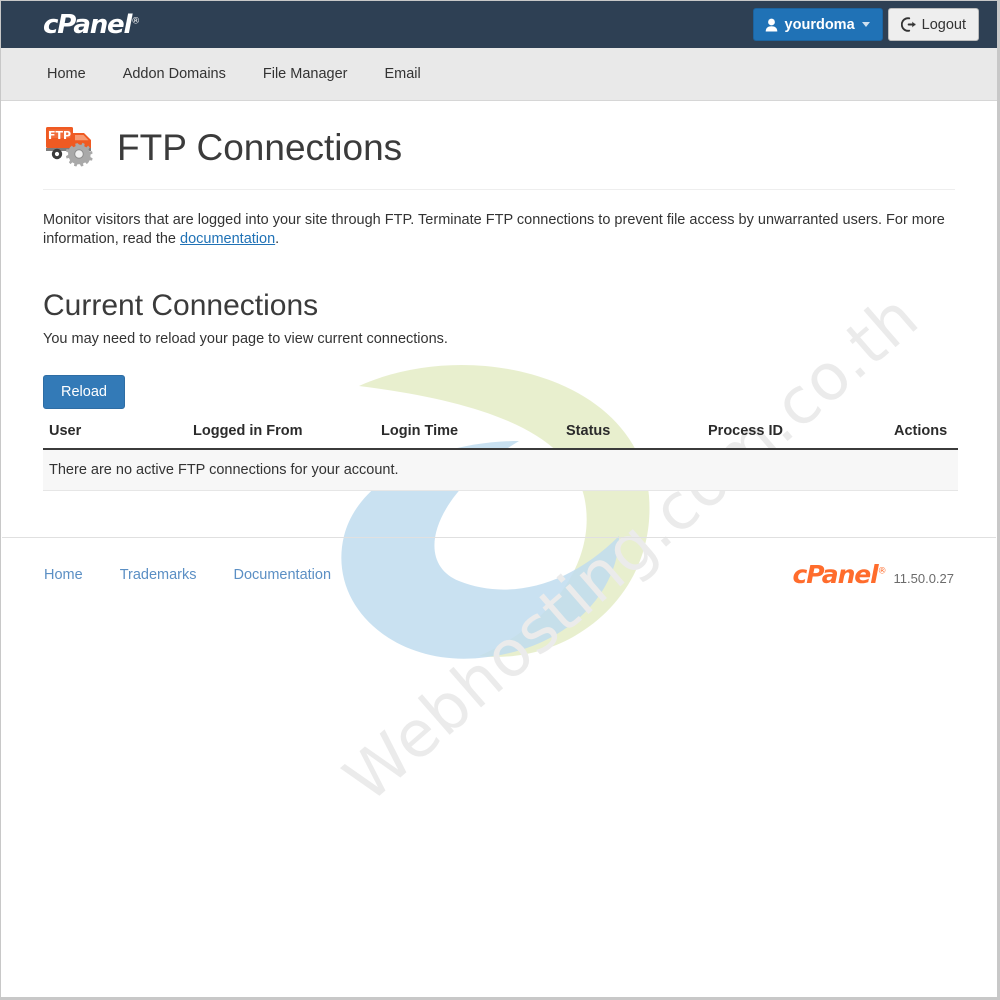 The image size is (1000, 1000). Describe the element at coordinates (908, 24) in the screenshot. I see `logout-icon` at that location.